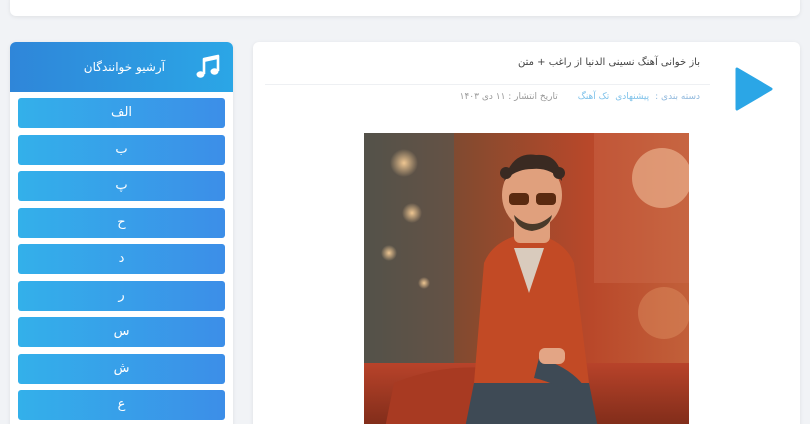 This screenshot has height=424, width=810. Describe the element at coordinates (121, 186) in the screenshot. I see `letter-pe-button: پ` at that location.